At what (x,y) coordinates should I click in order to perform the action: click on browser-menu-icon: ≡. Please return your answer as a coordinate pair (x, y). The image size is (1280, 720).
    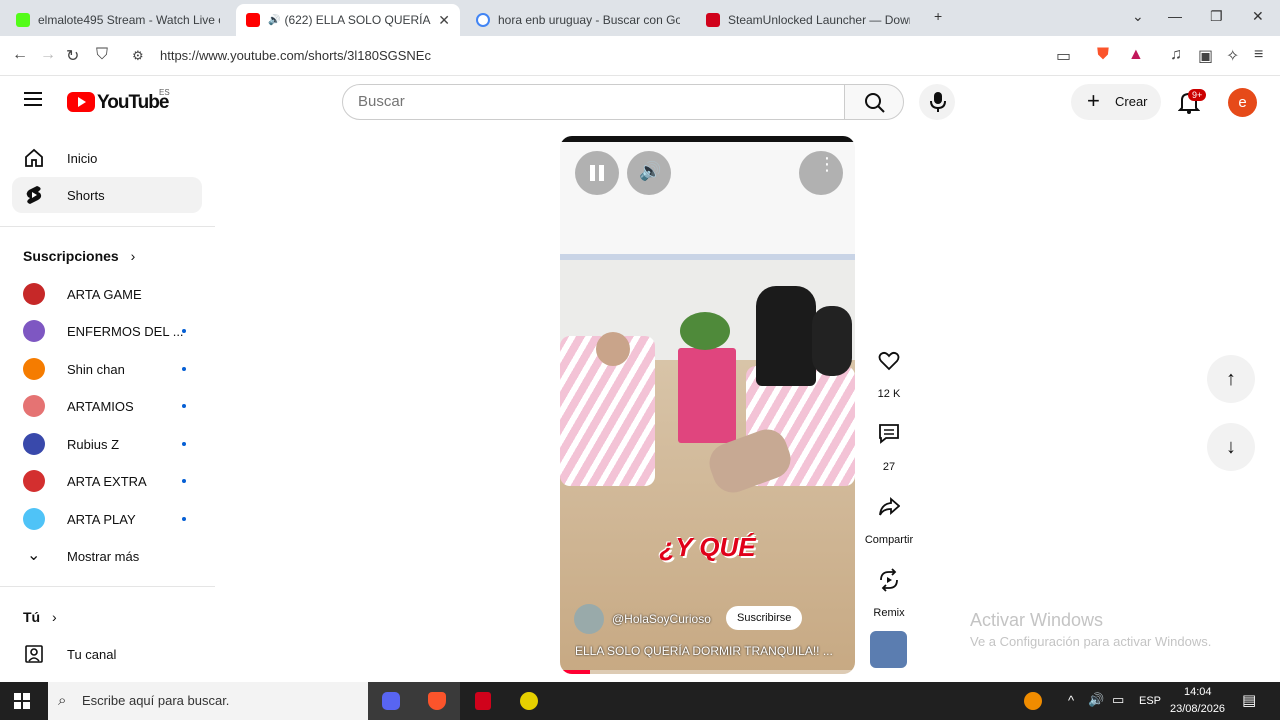
    Looking at the image, I should click on (1258, 55).